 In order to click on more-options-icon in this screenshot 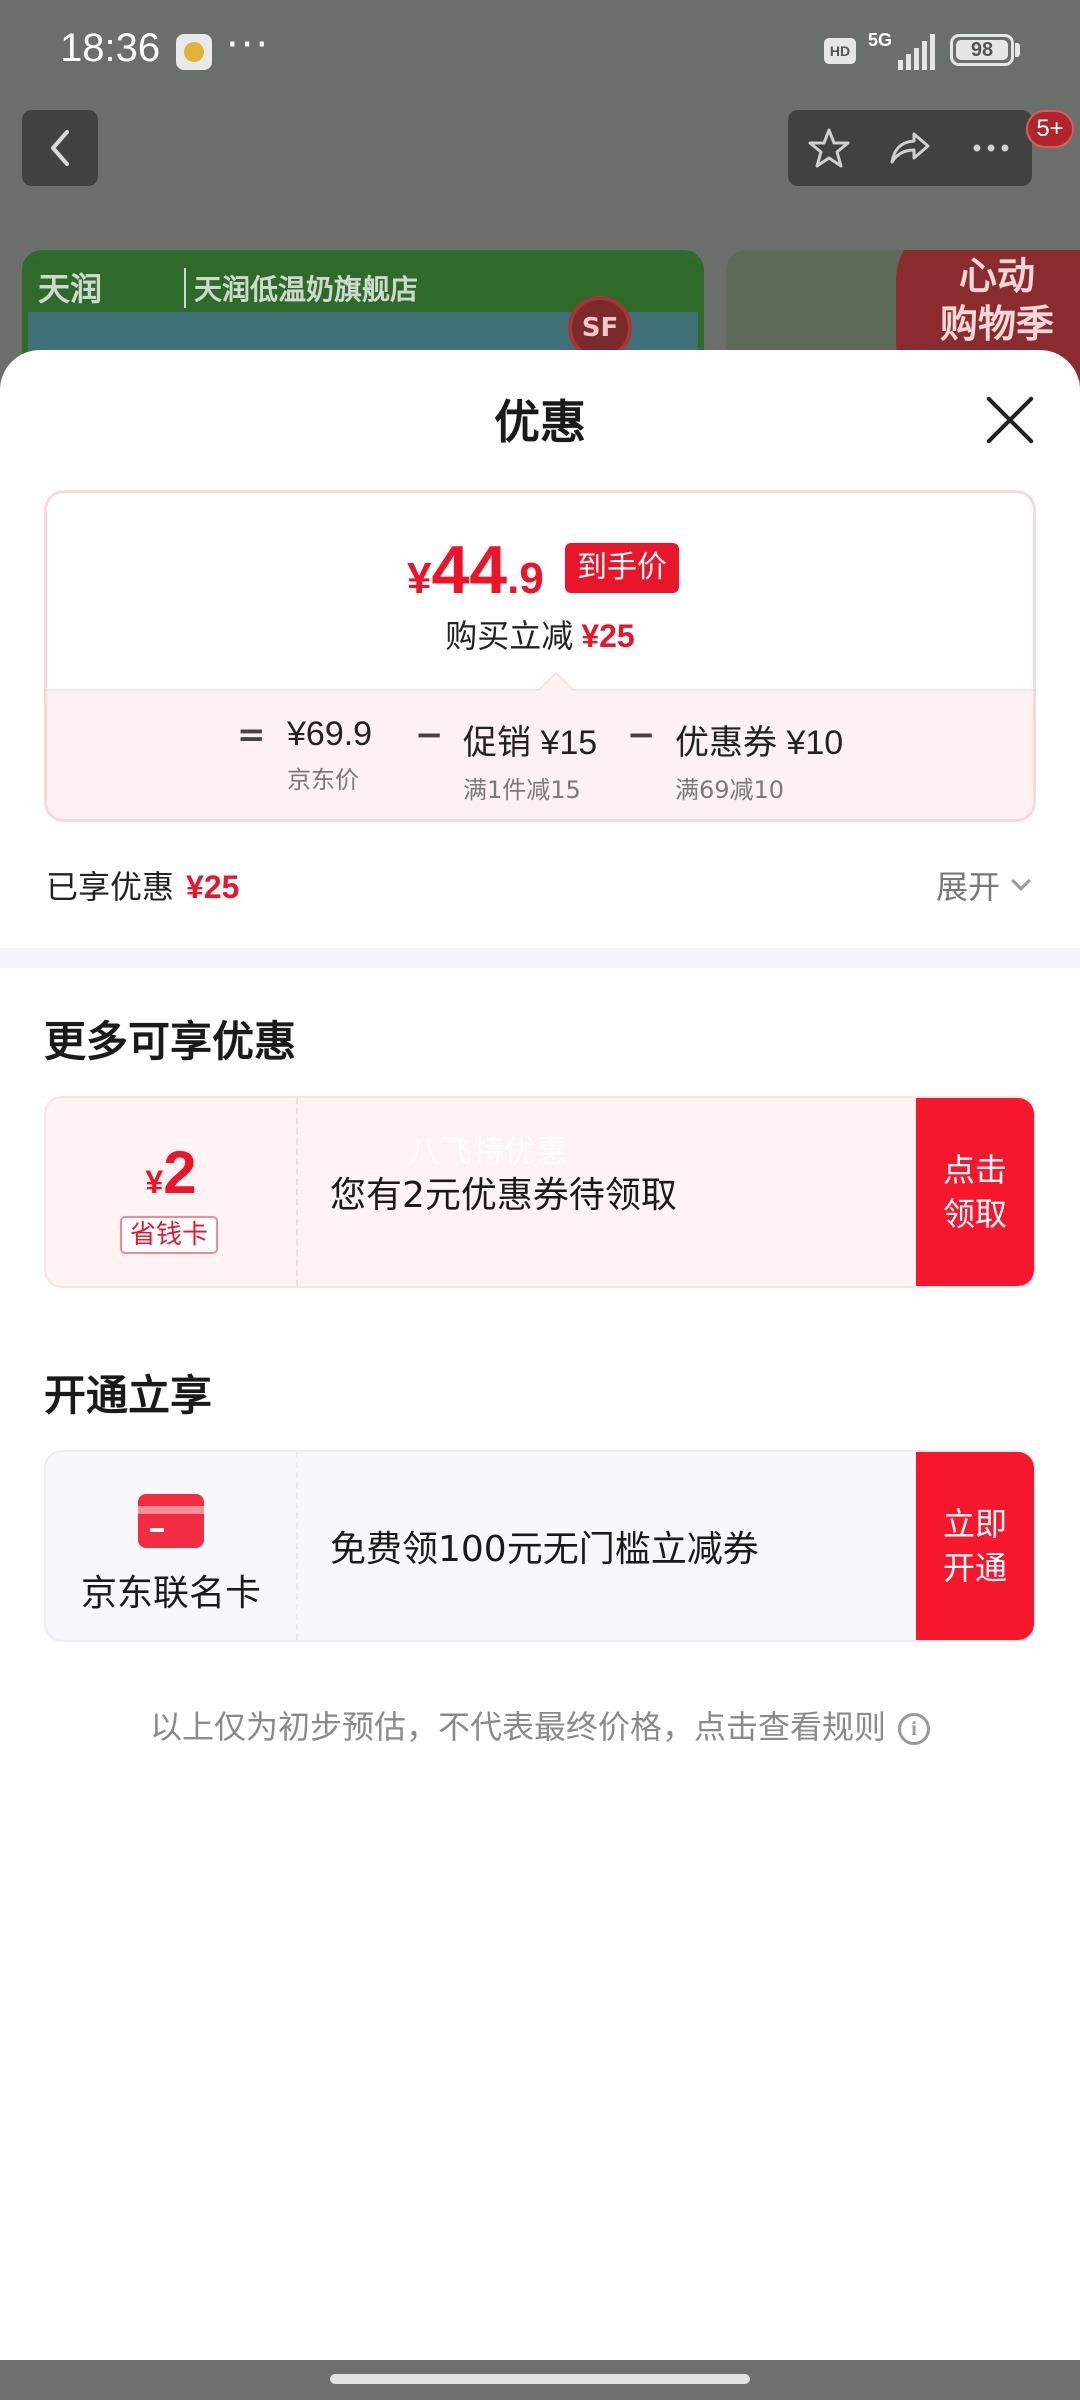, I will do `click(991, 148)`.